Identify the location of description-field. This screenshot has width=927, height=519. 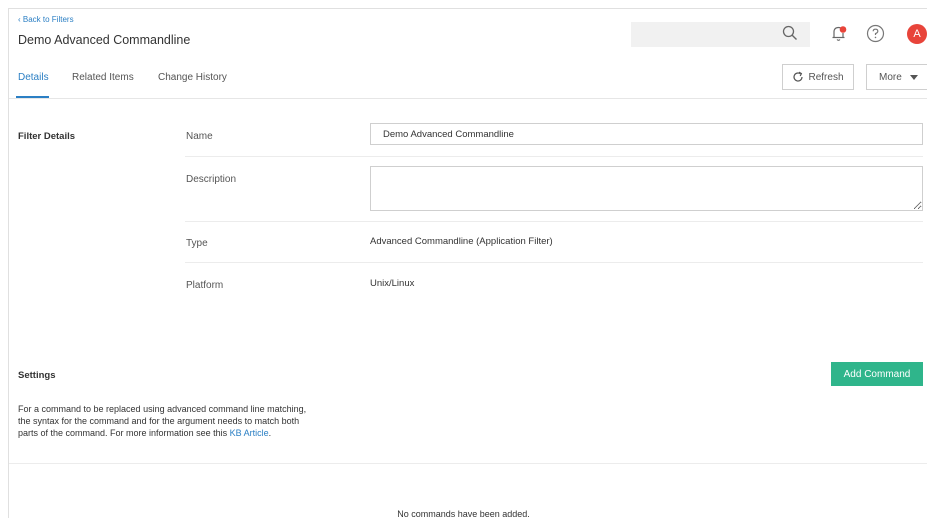
(646, 188).